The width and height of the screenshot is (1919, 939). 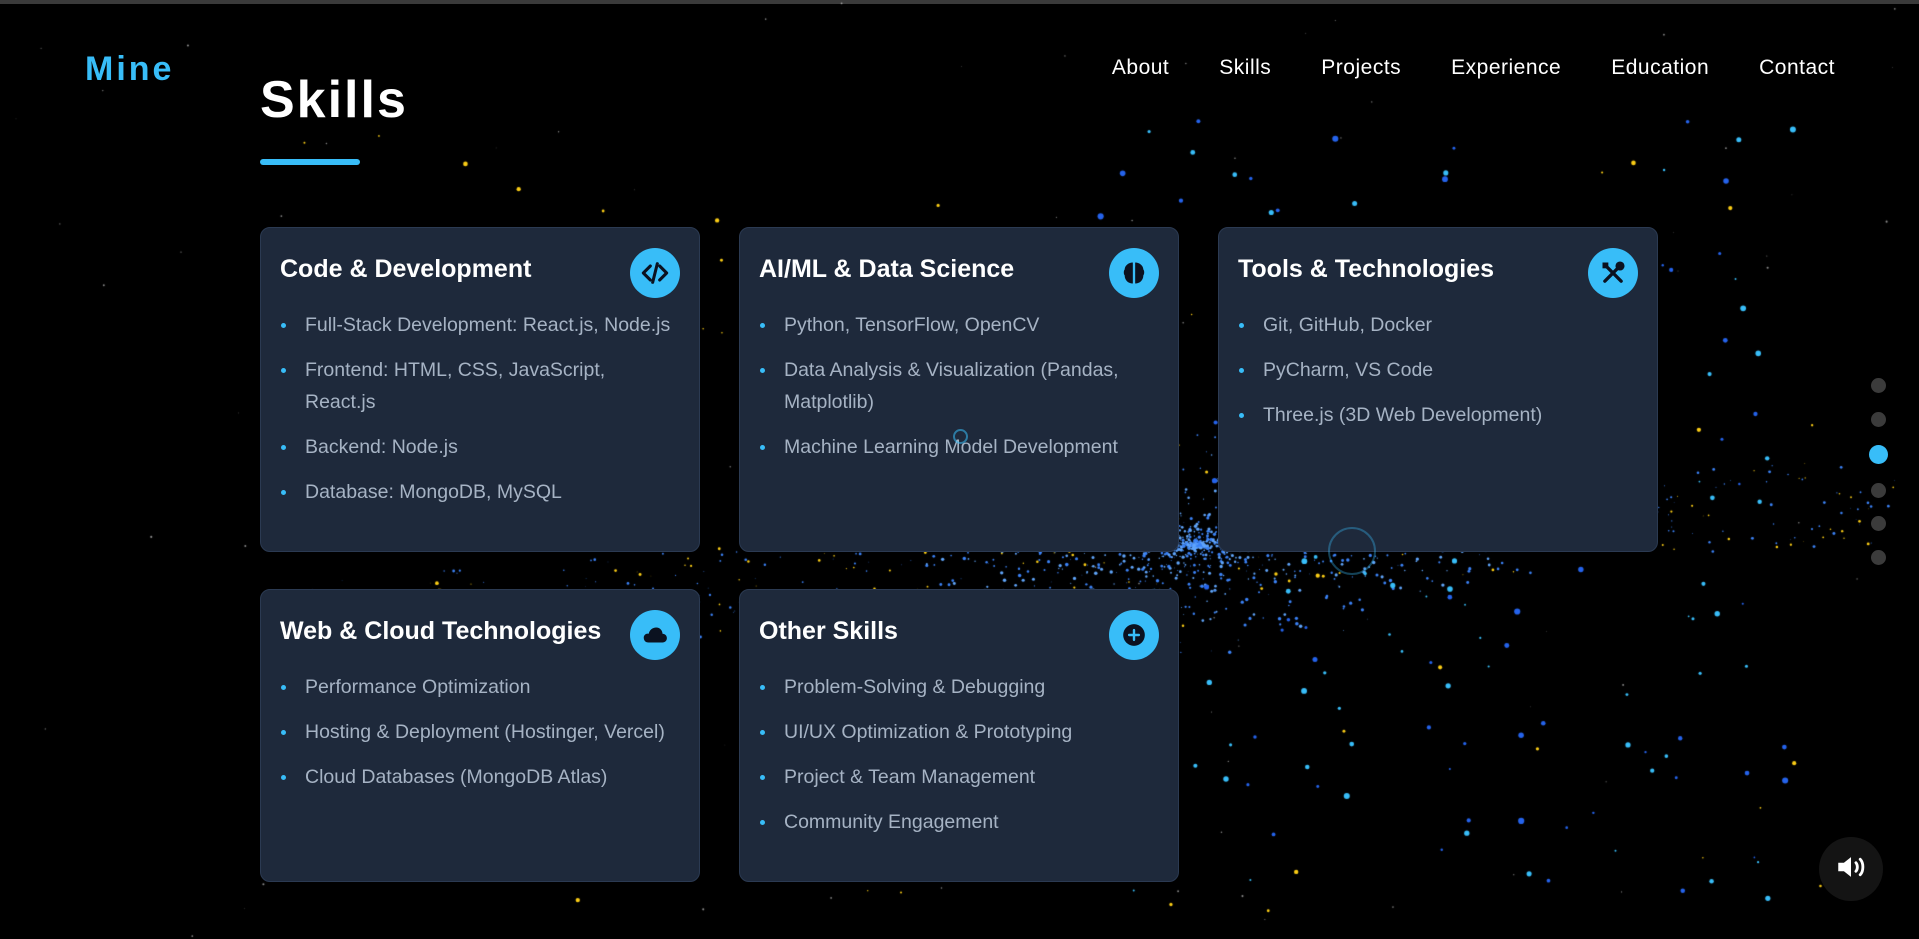 What do you see at coordinates (479, 687) in the screenshot?
I see `list-item: Performance Optimization` at bounding box center [479, 687].